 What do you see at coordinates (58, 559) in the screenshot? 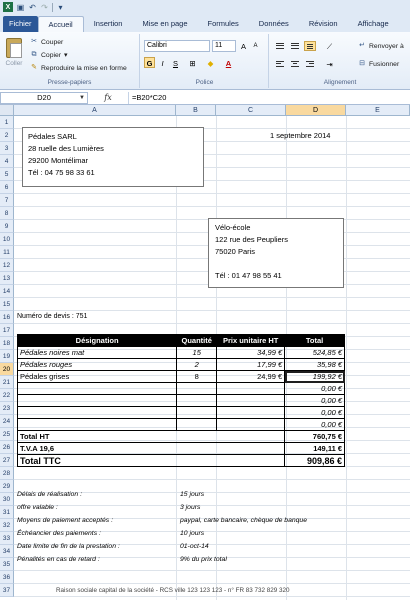
I see `condition-label: Pénalités en cas de retard :` at bounding box center [58, 559].